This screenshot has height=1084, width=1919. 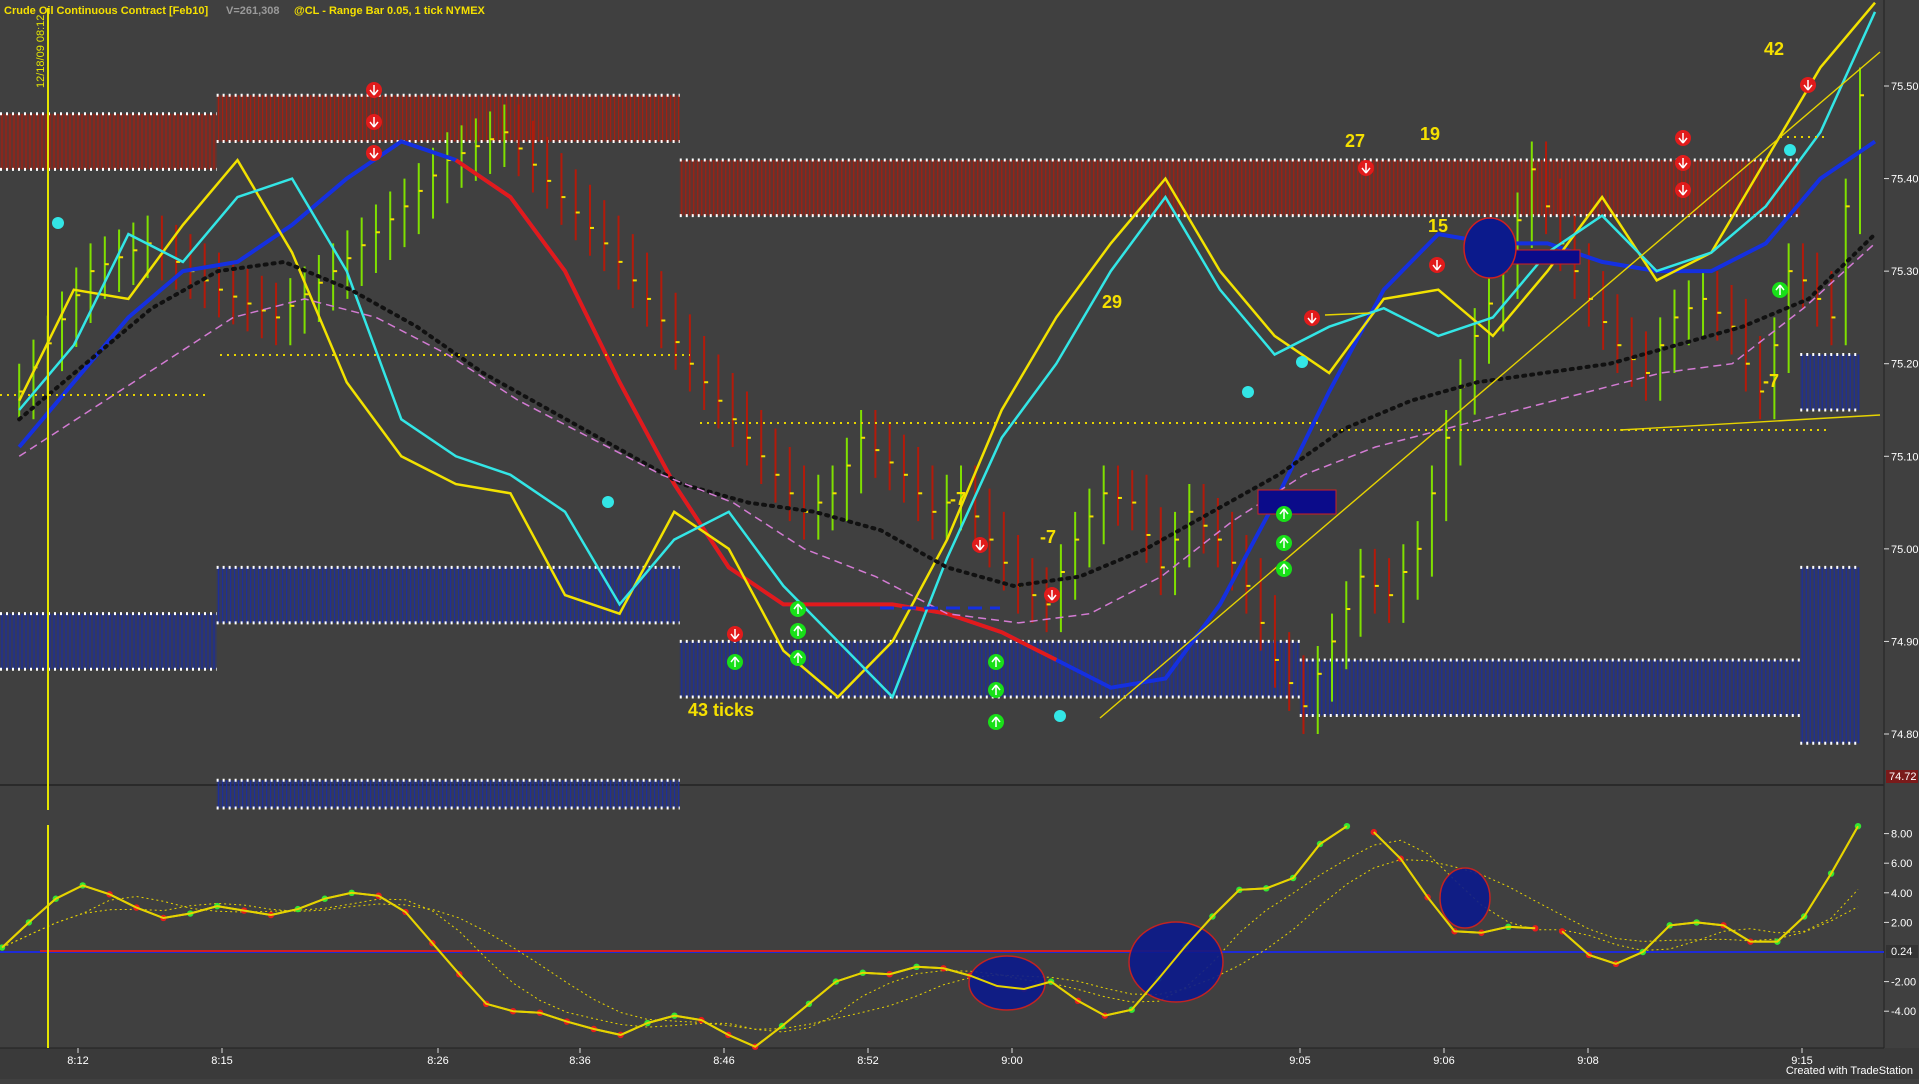 I want to click on time-tick-label: 9:00, so click(x=1011, y=1061).